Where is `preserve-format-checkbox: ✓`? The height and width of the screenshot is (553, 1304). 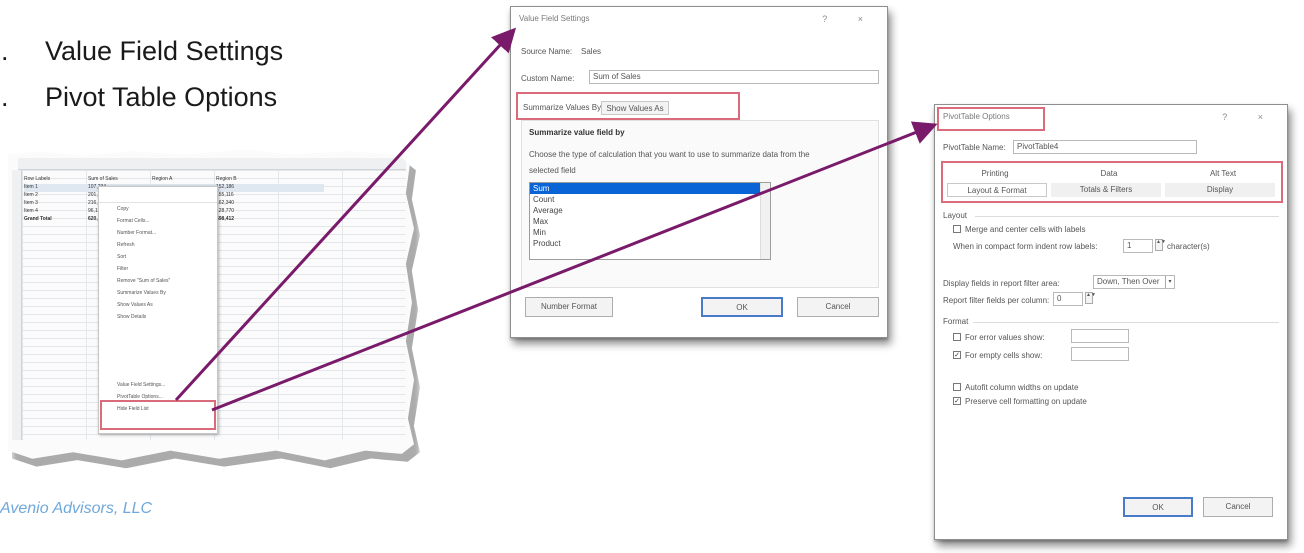 preserve-format-checkbox: ✓ is located at coordinates (957, 401).